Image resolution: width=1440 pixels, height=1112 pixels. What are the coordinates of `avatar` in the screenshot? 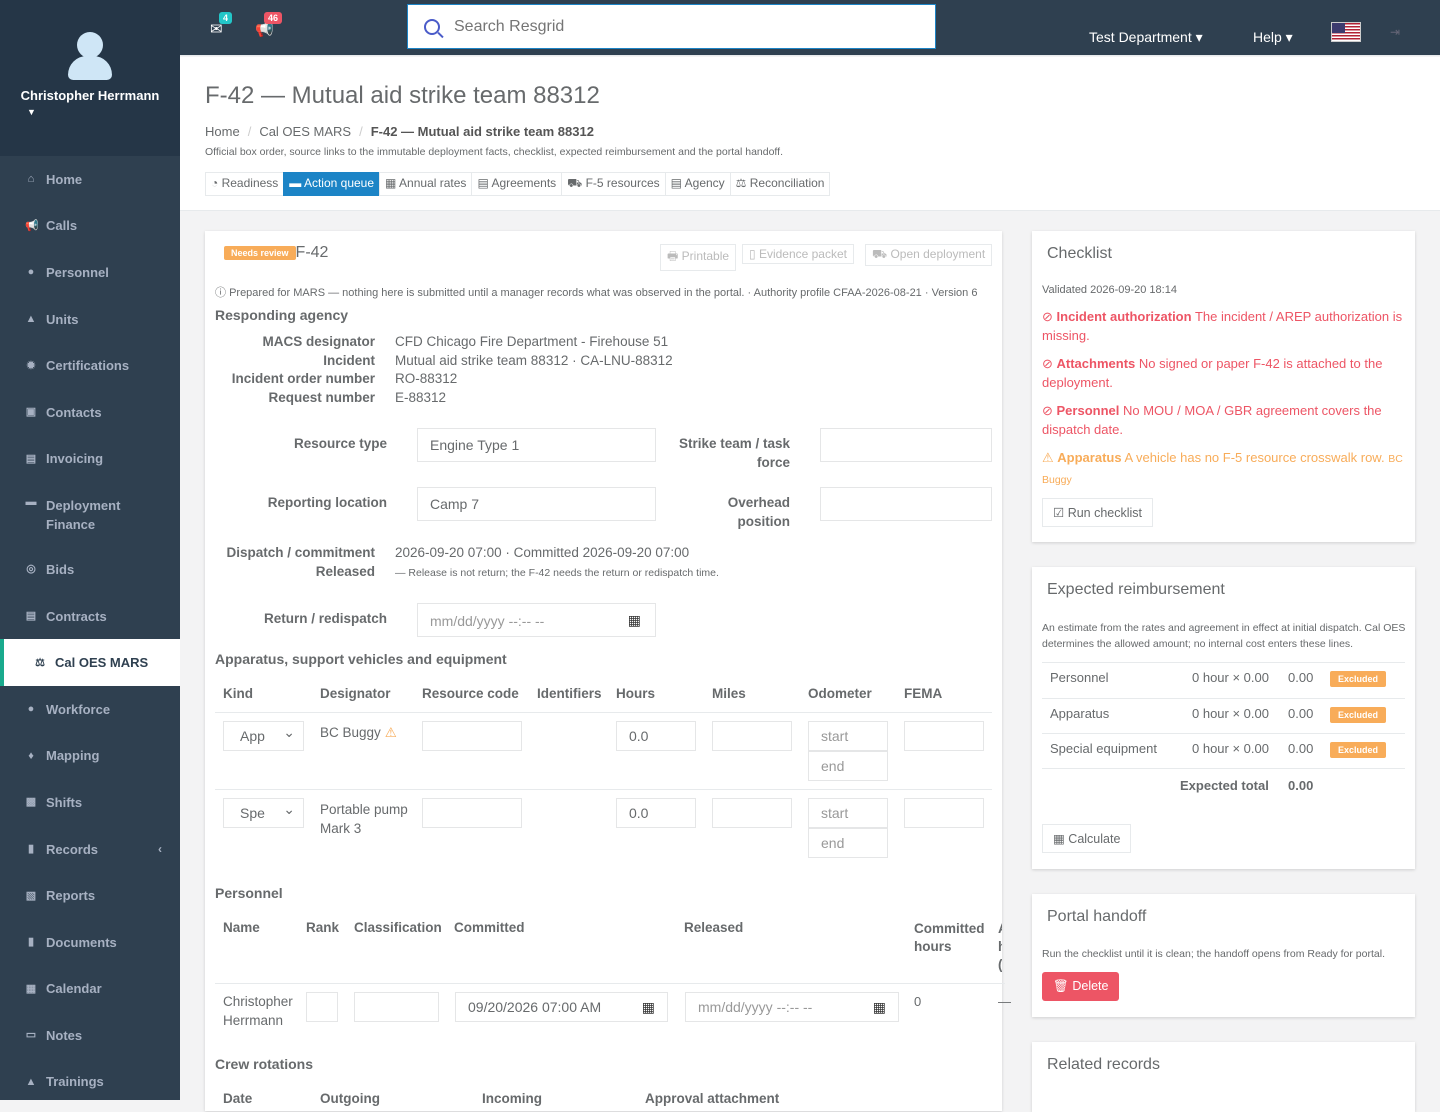 It's located at (90, 56).